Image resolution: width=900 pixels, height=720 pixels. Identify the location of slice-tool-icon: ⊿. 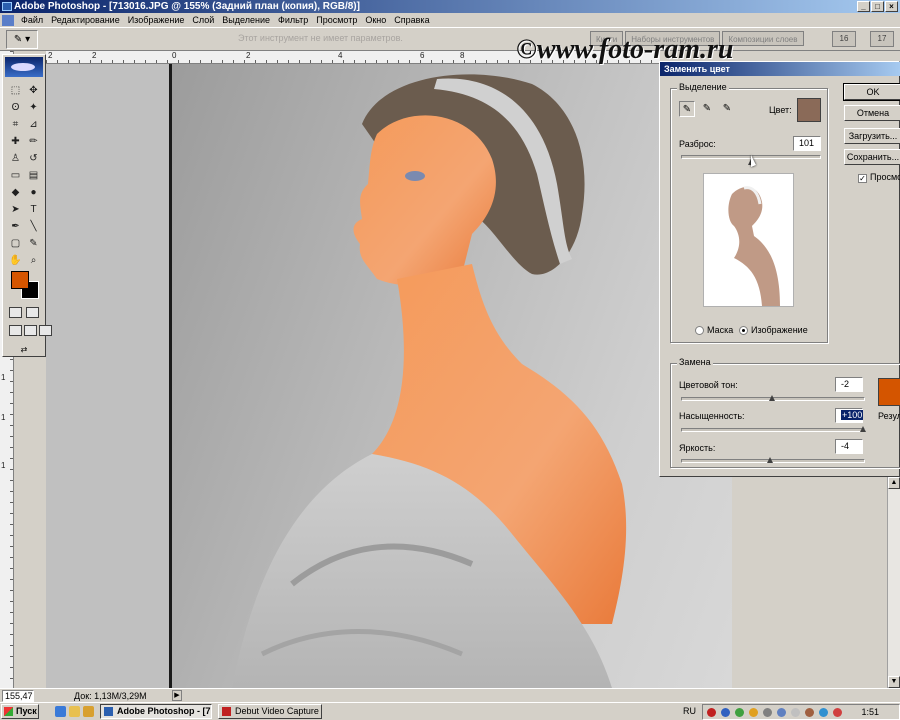
(33, 125).